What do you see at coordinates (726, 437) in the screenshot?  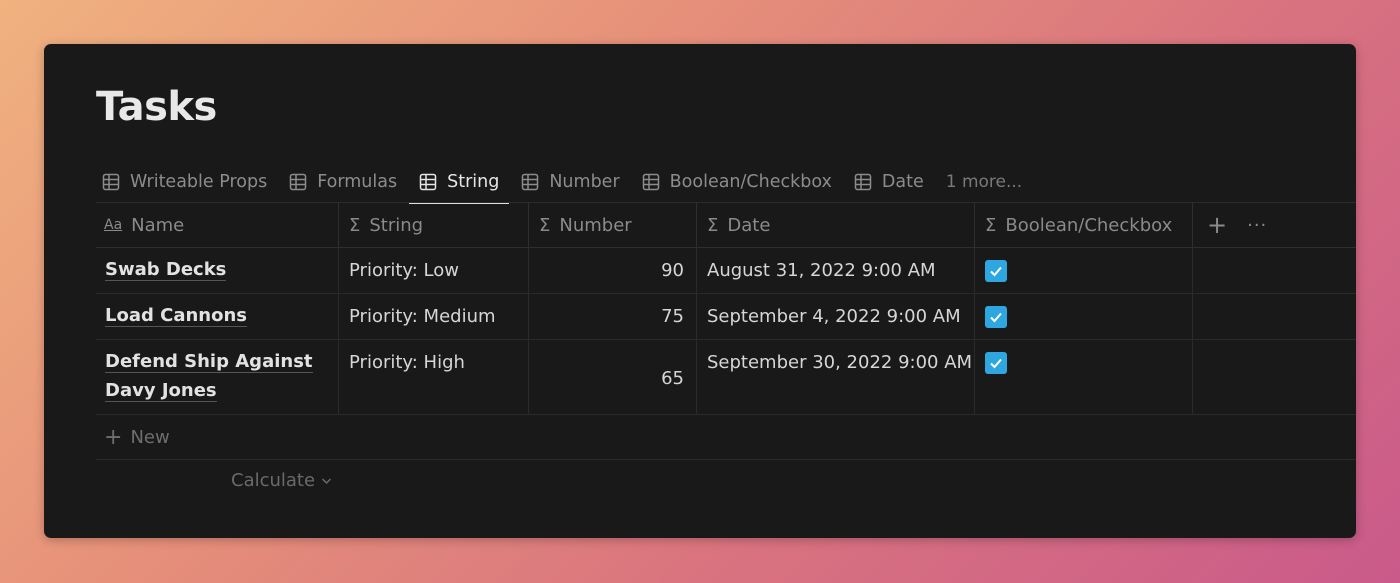 I see `new-row-button: + New` at bounding box center [726, 437].